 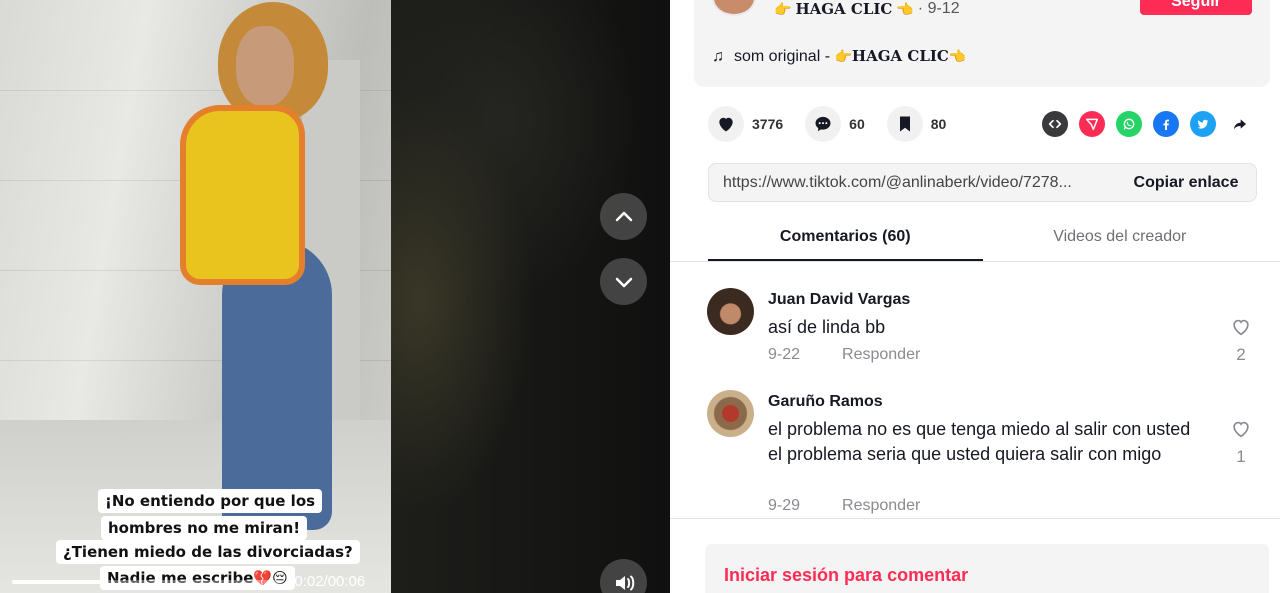 I want to click on copy-link-button: Copiar enlace, so click(x=1186, y=183).